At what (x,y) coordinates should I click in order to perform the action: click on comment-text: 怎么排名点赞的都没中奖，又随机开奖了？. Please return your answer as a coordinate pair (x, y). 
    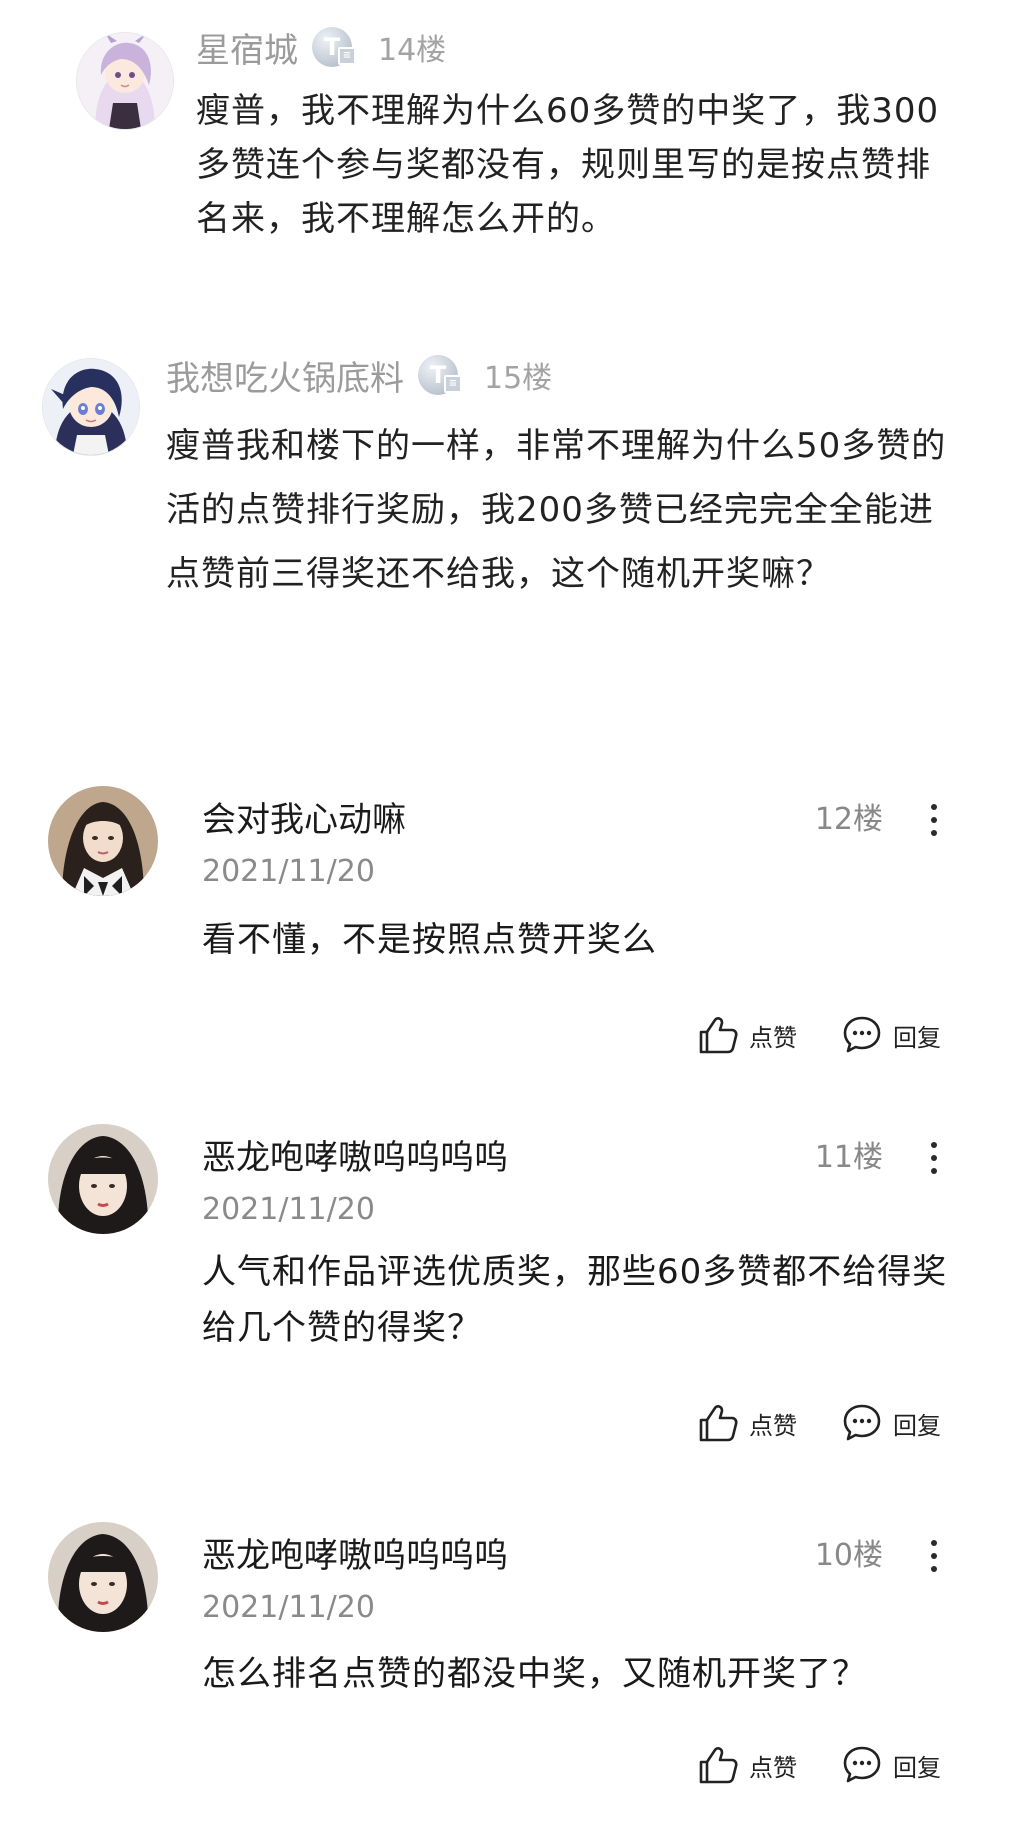
    Looking at the image, I should click on (534, 1674).